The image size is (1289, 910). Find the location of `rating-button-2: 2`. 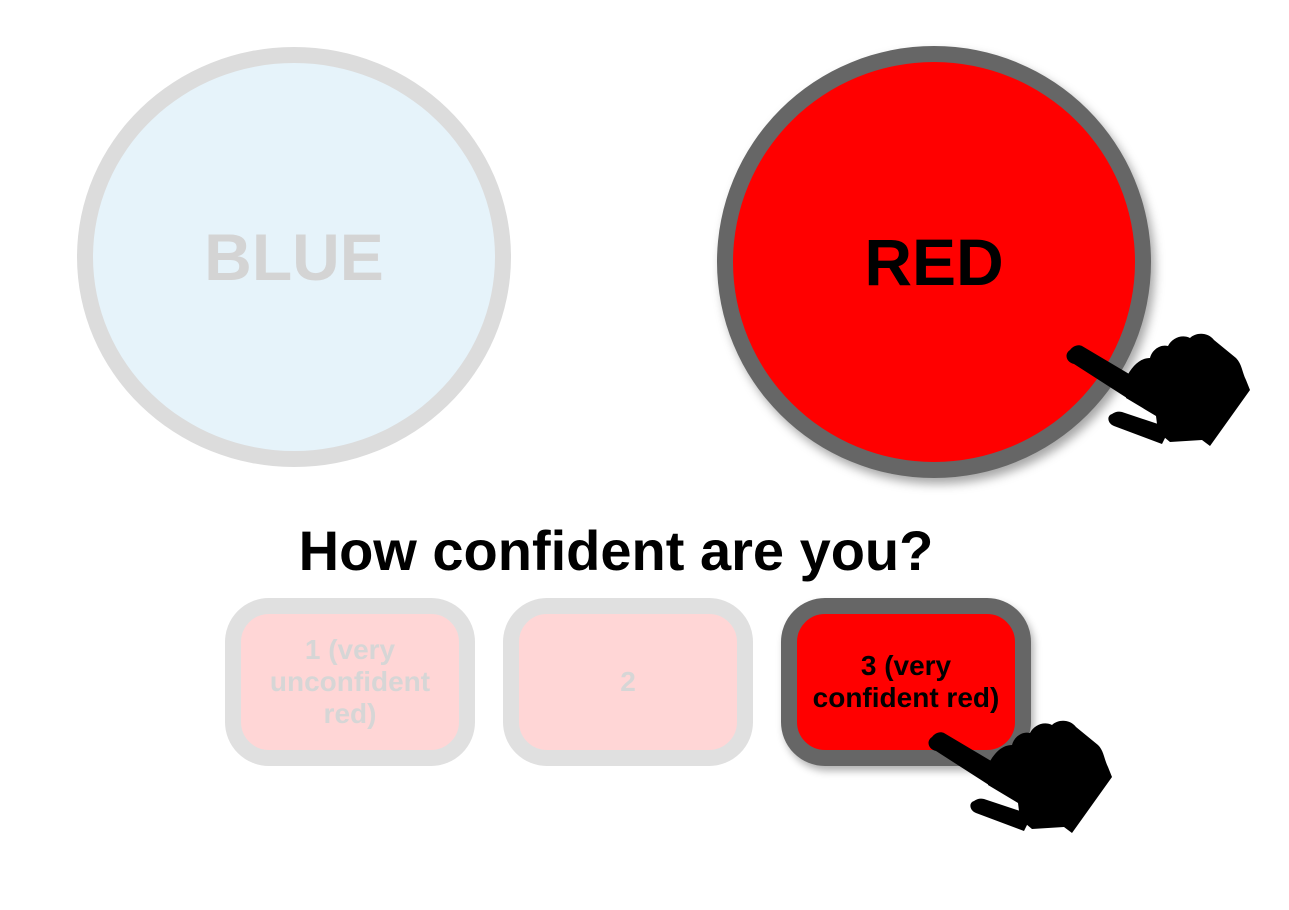

rating-button-2: 2 is located at coordinates (628, 682).